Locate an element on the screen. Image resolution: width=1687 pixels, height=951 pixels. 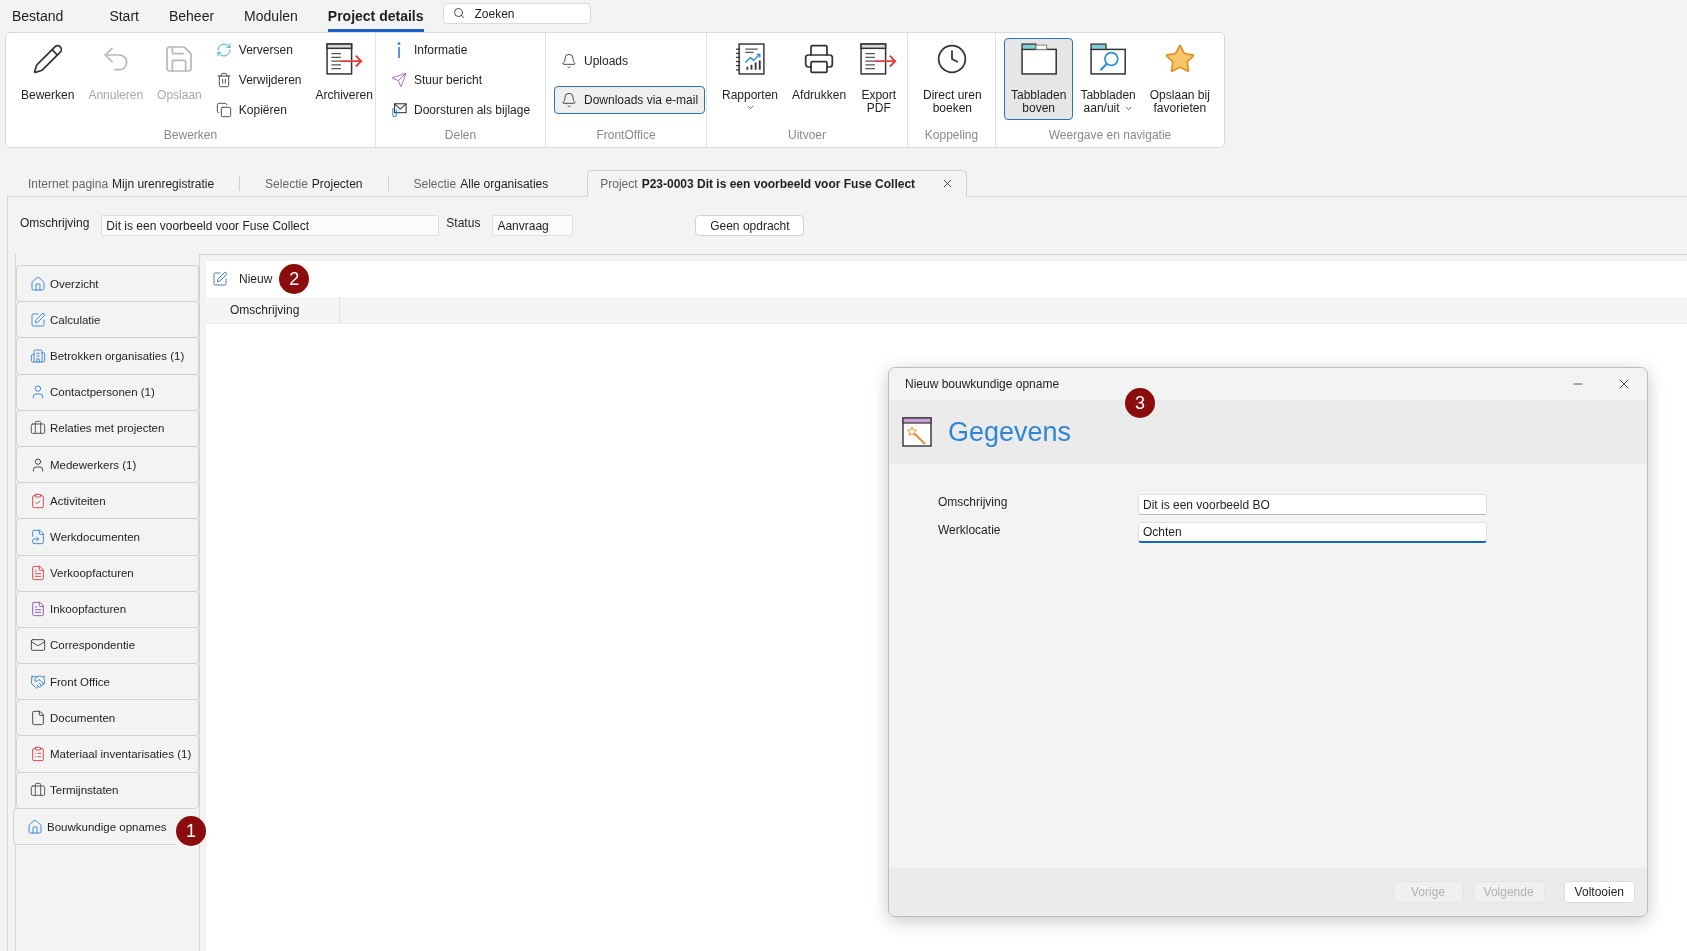
field-label: Werklocatie is located at coordinates (969, 531).